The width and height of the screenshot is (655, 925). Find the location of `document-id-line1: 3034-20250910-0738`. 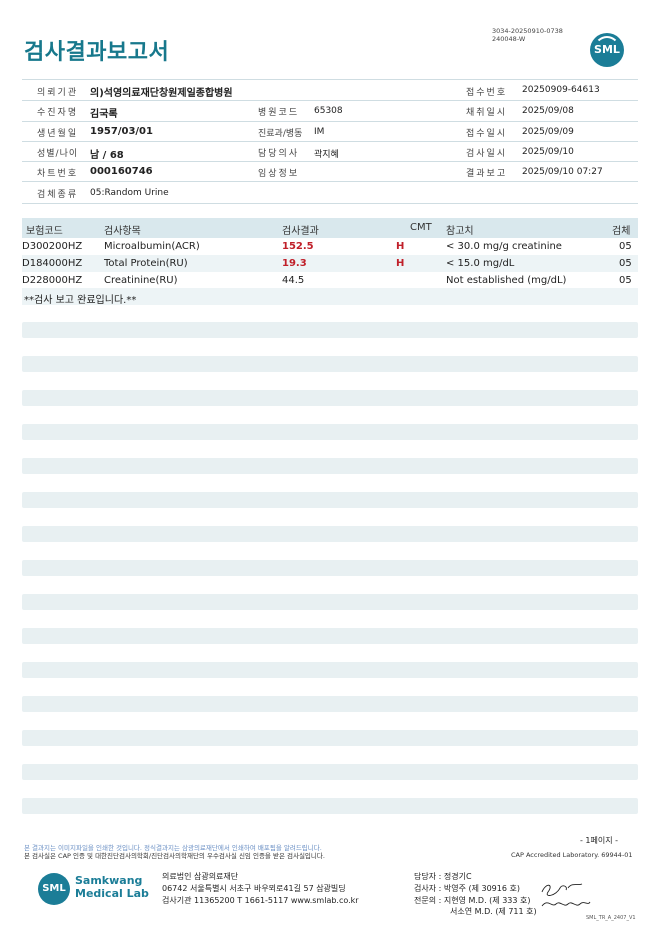

document-id-line1: 3034-20250910-0738 is located at coordinates (527, 31).